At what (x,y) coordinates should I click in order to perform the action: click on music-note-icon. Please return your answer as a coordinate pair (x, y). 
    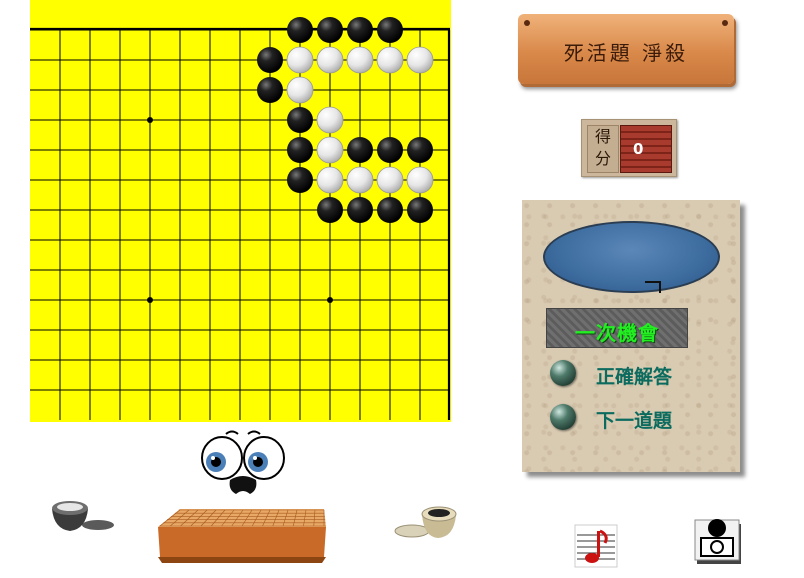
    Looking at the image, I should click on (596, 546).